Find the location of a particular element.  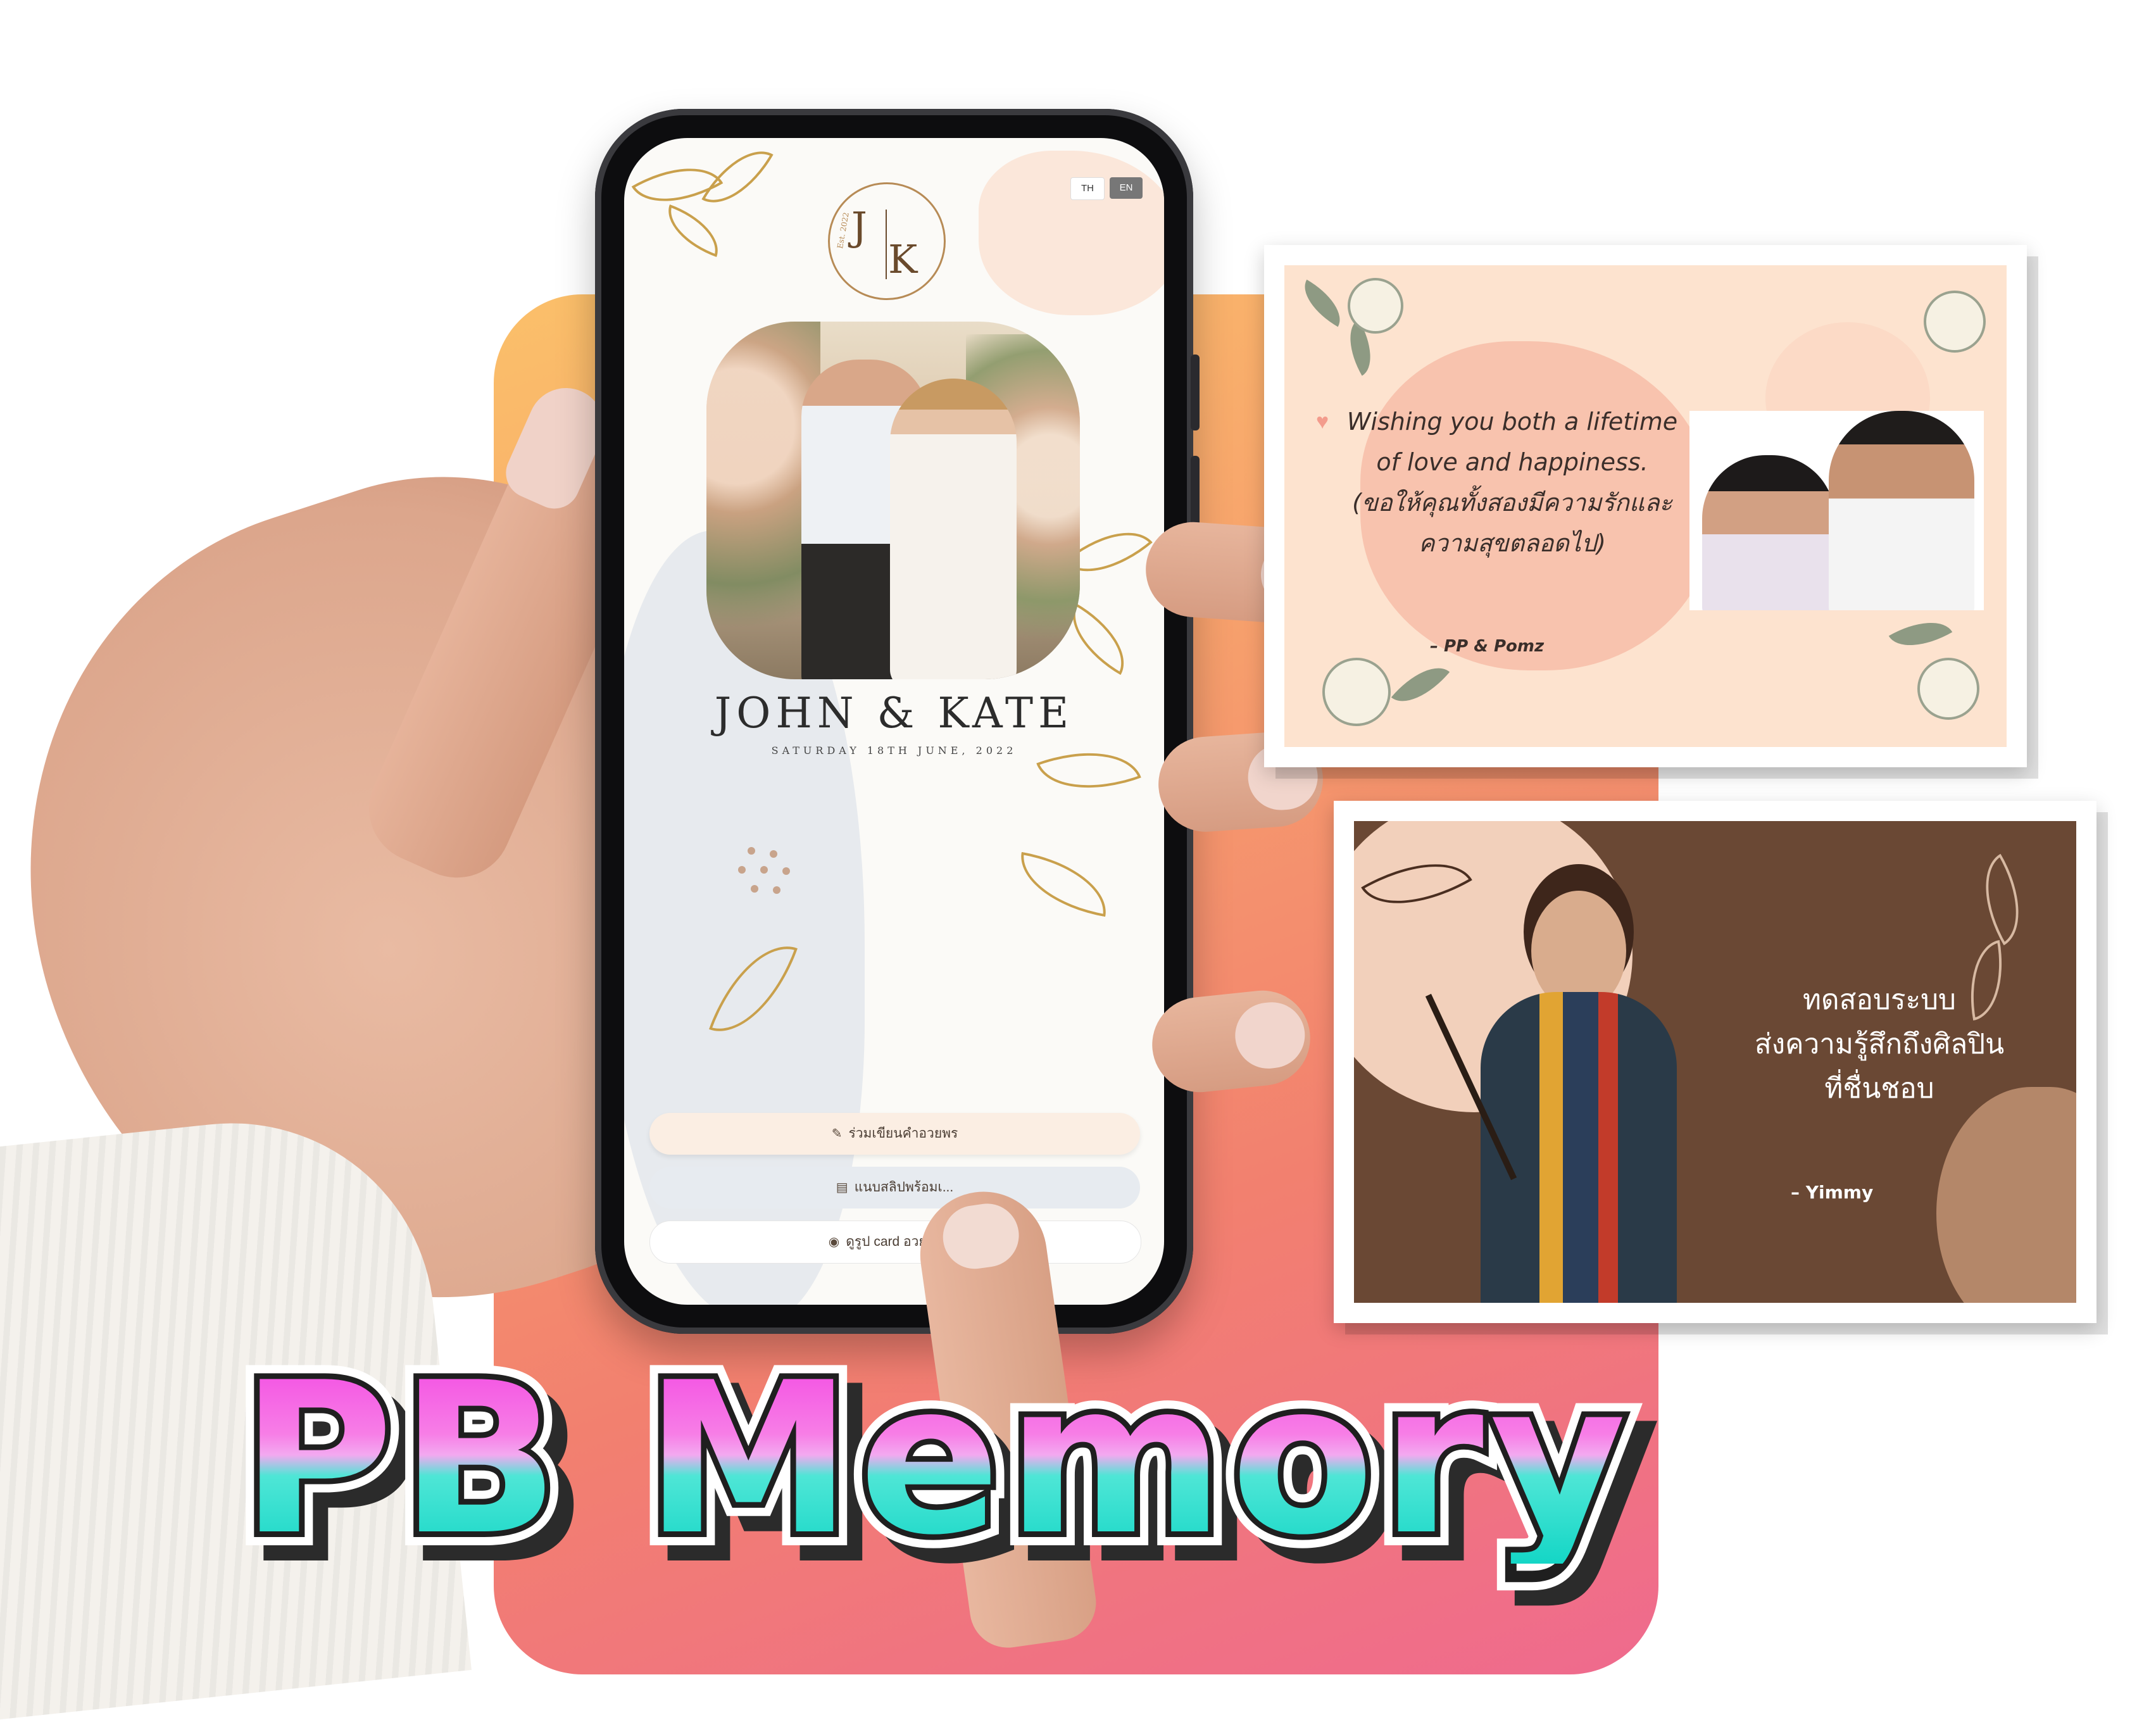

brand-title: PB Memory is located at coordinates (937, 1459).